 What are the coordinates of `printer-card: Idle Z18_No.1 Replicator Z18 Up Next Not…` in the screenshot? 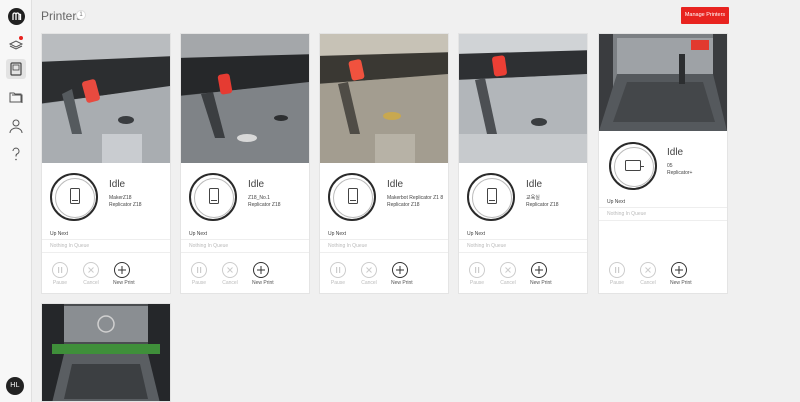 It's located at (245, 163).